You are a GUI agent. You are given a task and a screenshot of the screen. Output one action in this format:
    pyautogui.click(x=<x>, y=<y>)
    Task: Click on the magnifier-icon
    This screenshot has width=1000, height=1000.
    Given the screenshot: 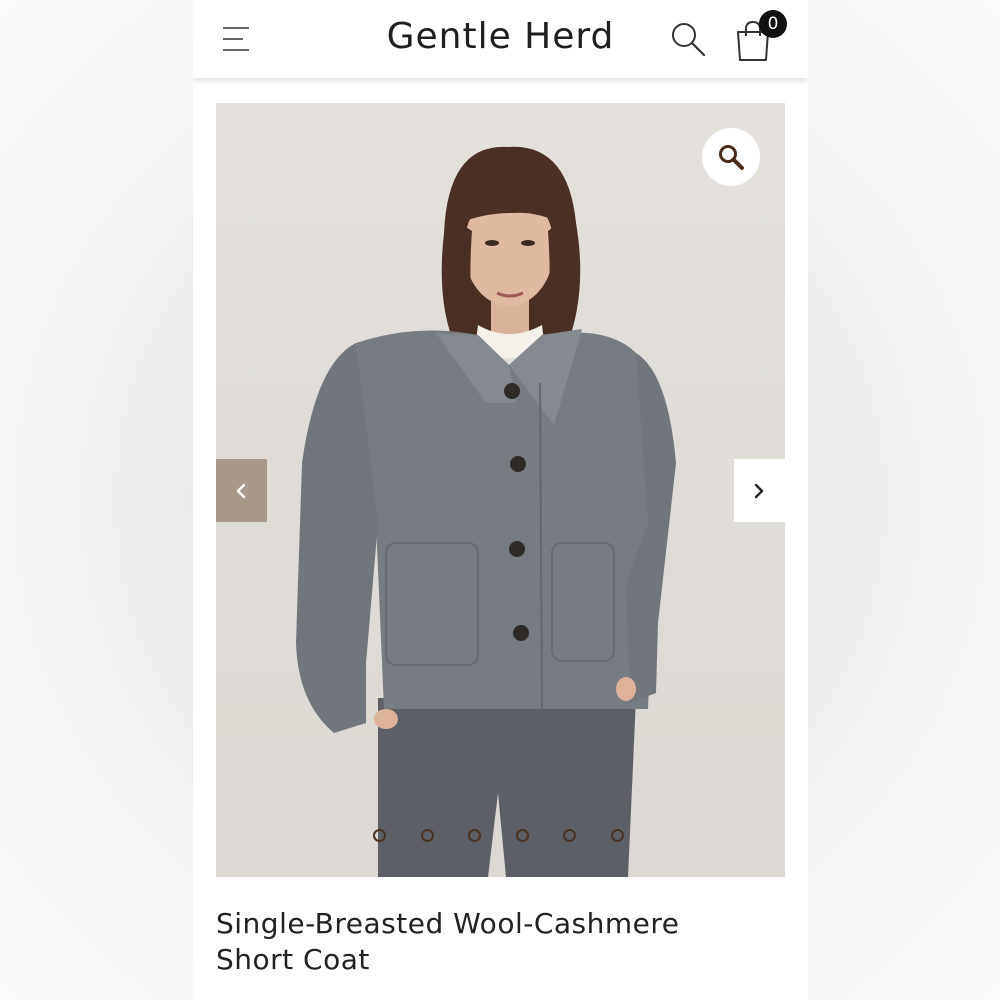 What is the action you would take?
    pyautogui.click(x=731, y=157)
    